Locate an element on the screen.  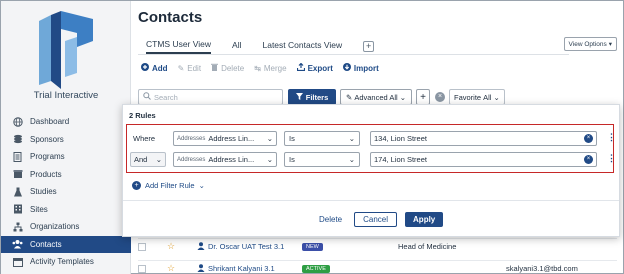
value-input: 174, Lion Street × is located at coordinates (483, 159).